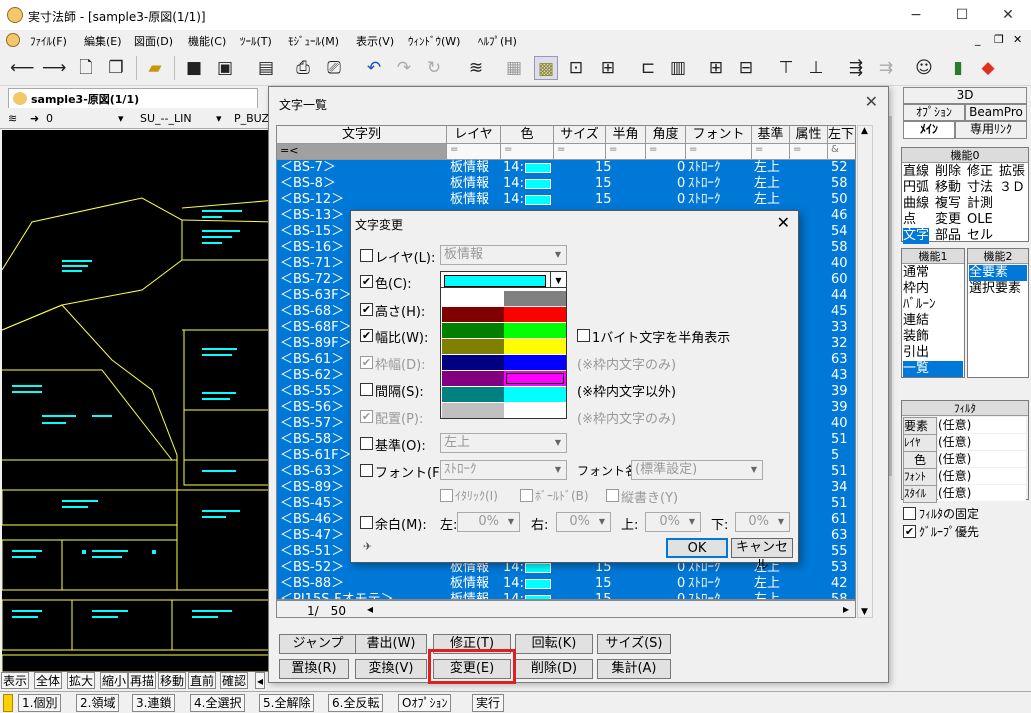 The image size is (1031, 713). What do you see at coordinates (194, 68) in the screenshot?
I see `save-icon: ■` at bounding box center [194, 68].